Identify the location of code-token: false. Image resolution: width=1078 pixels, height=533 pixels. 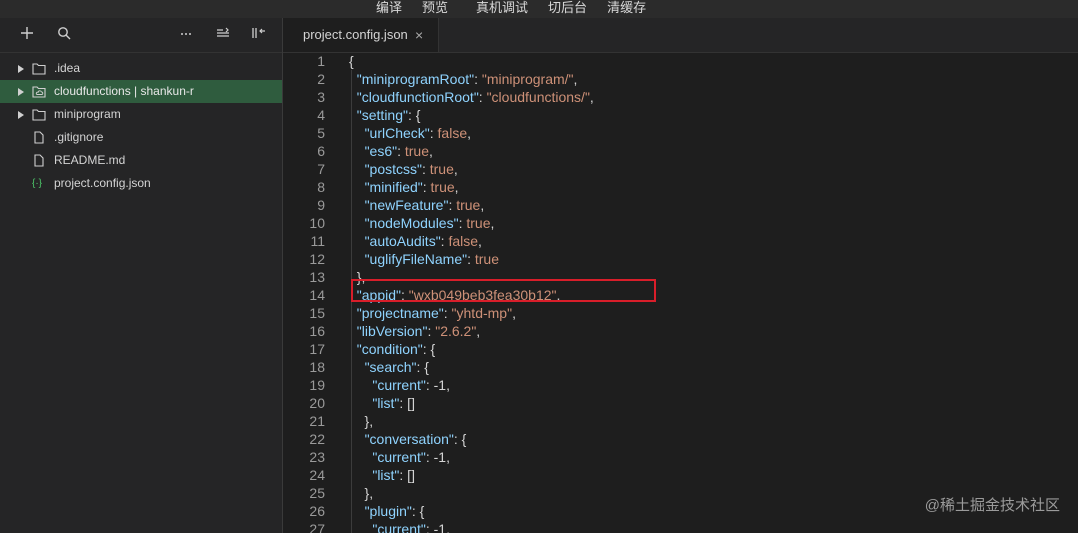
(463, 241).